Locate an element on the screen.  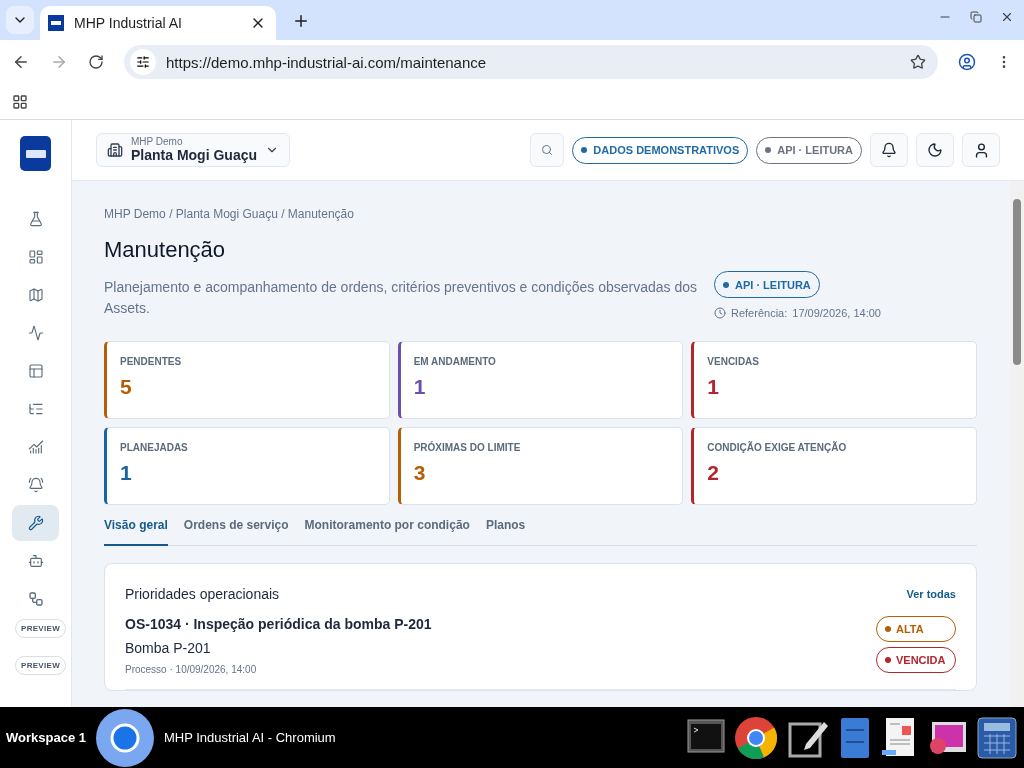
stat-label: PENDENTES is located at coordinates (151, 361).